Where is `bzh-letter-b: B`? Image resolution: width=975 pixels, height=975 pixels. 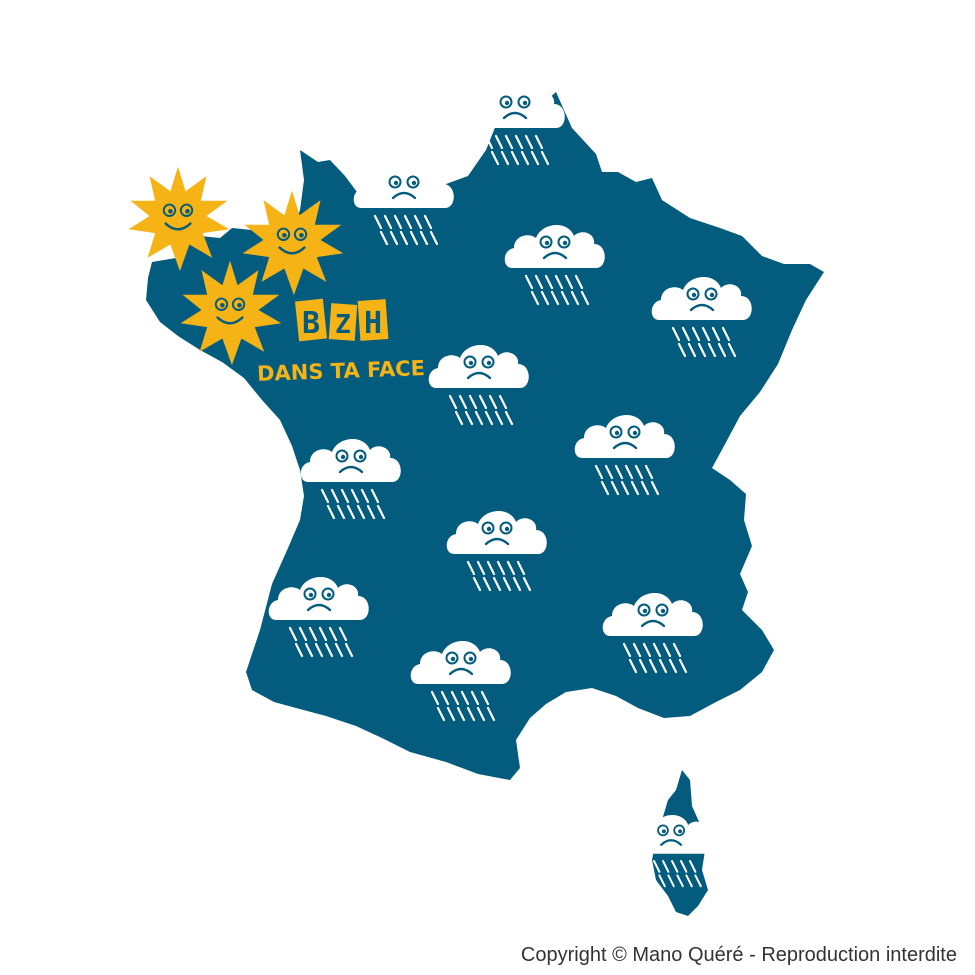
bzh-letter-b: B is located at coordinates (311, 323).